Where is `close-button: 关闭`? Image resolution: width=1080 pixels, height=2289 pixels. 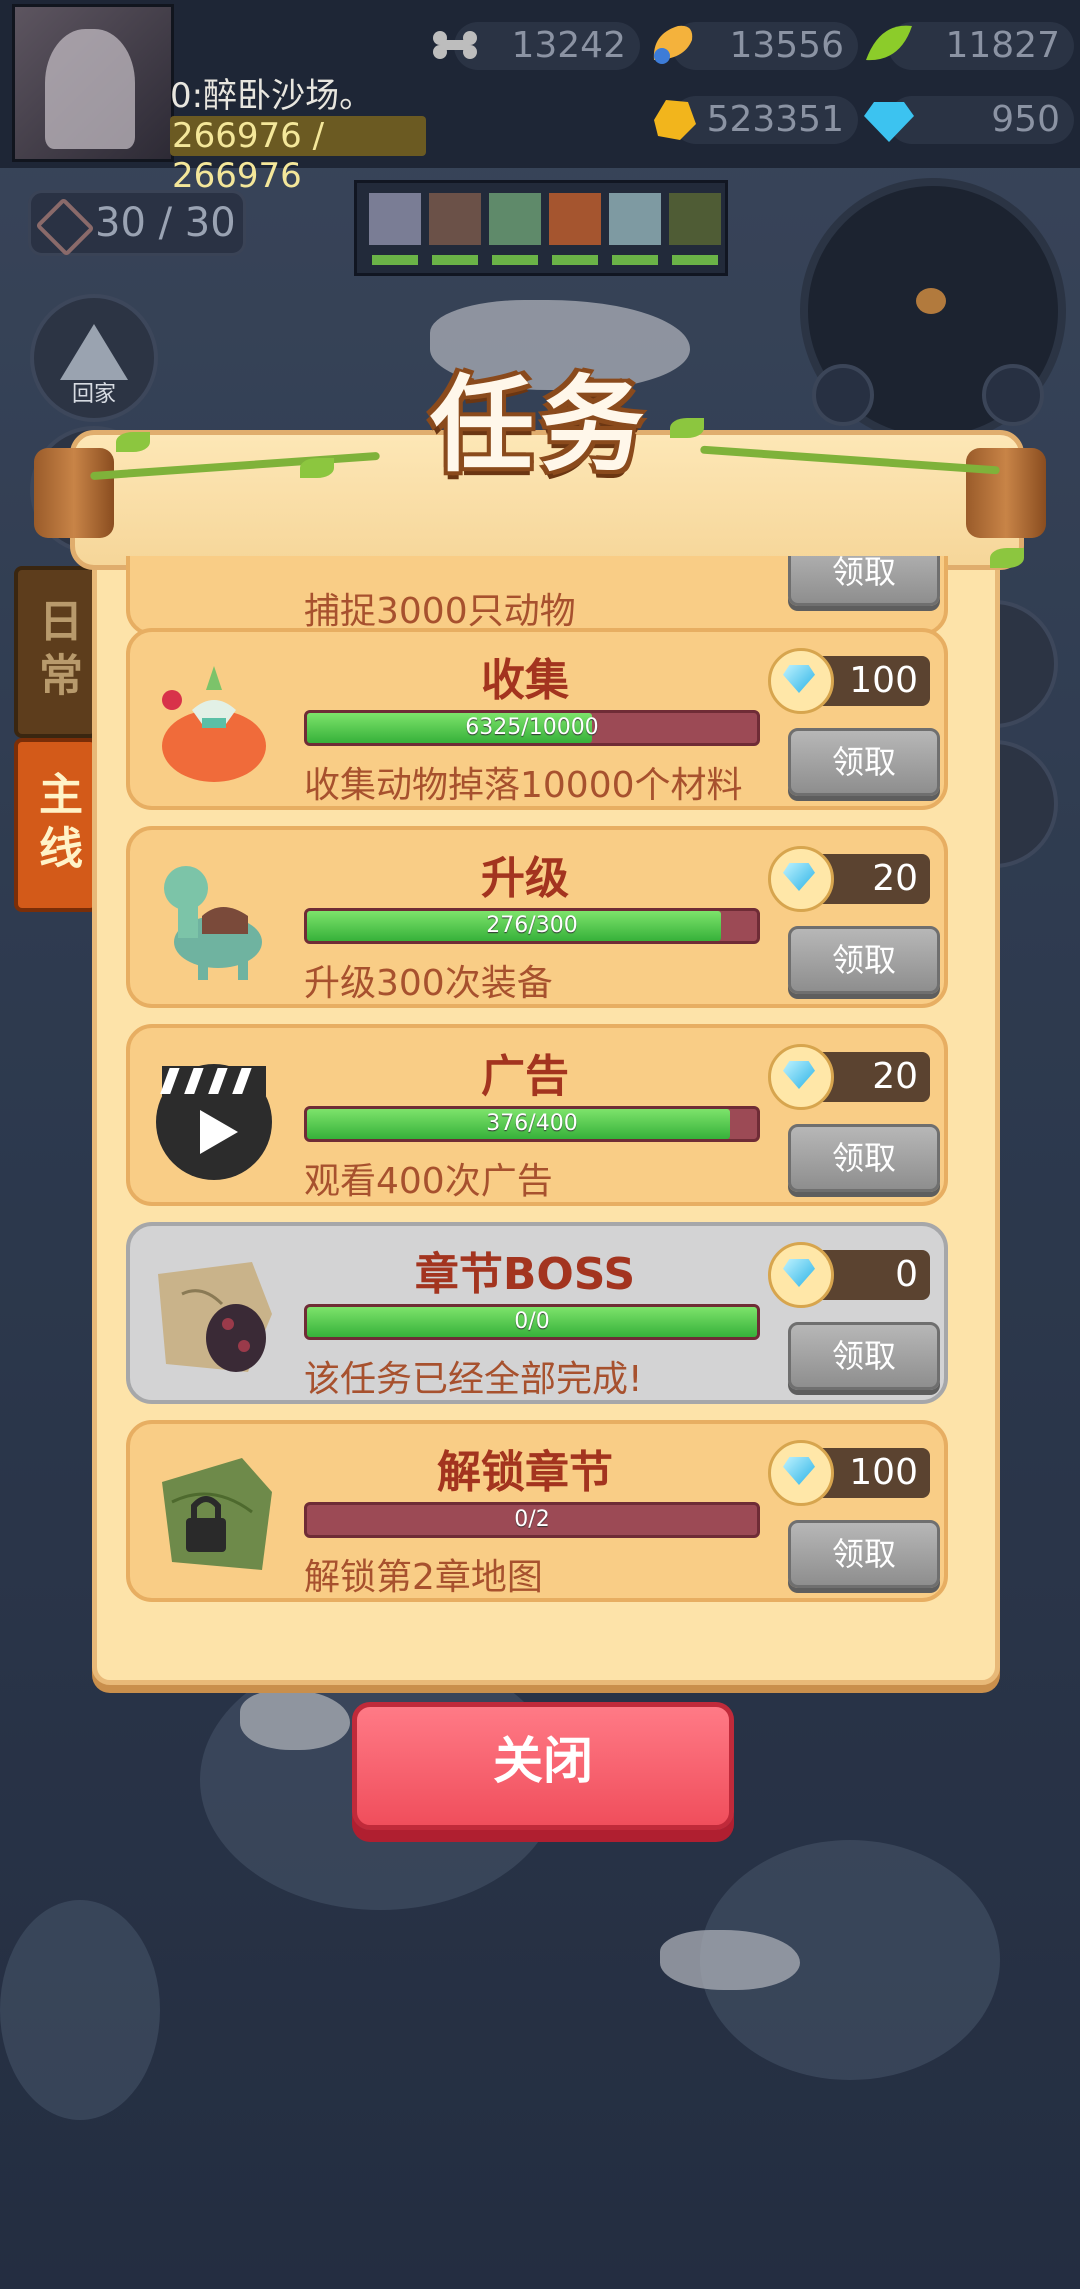
close-button: 关闭 is located at coordinates (543, 1766).